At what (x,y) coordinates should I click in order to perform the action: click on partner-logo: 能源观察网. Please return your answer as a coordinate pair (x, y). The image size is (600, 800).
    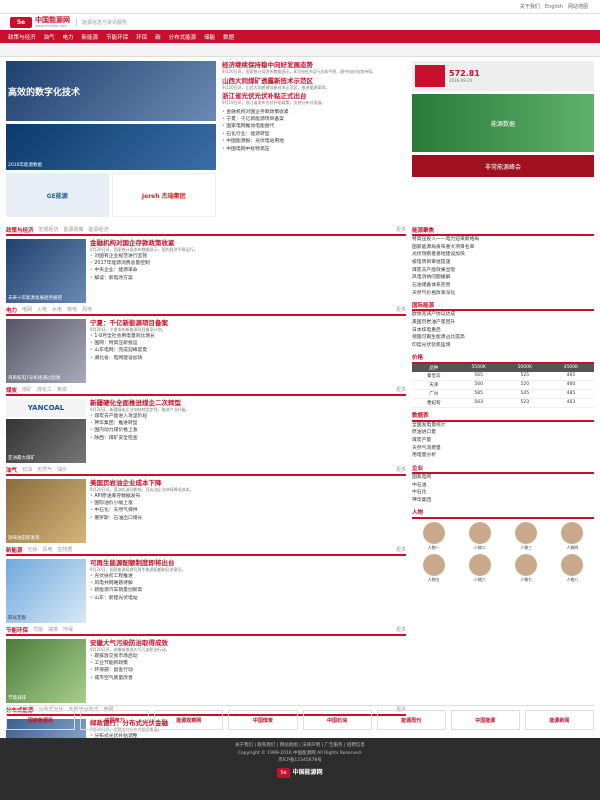
    Looking at the image, I should click on (189, 720).